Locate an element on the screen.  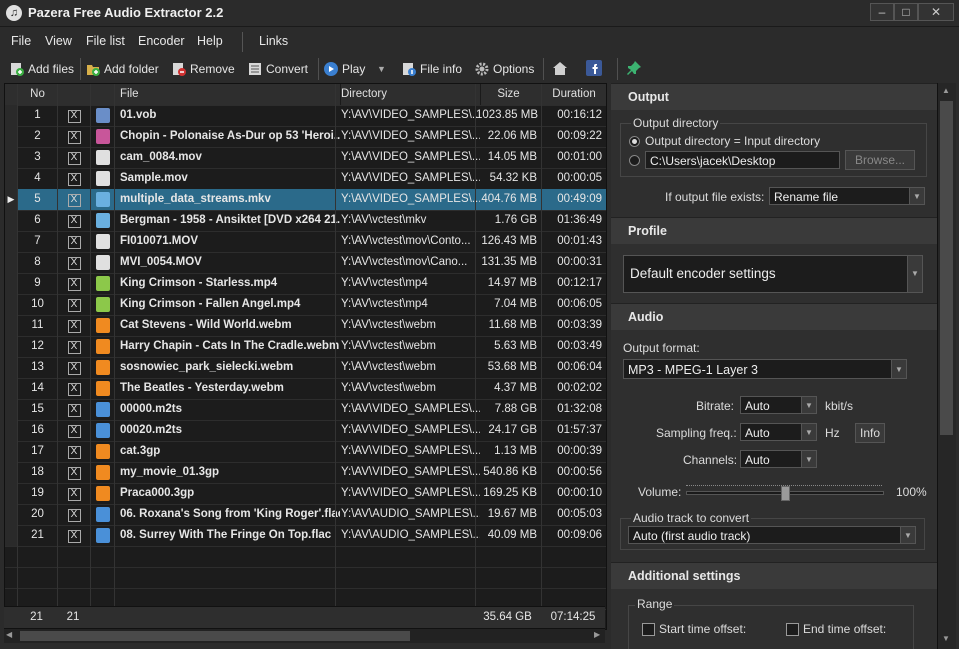
pin-button is located at coordinates (636, 69).